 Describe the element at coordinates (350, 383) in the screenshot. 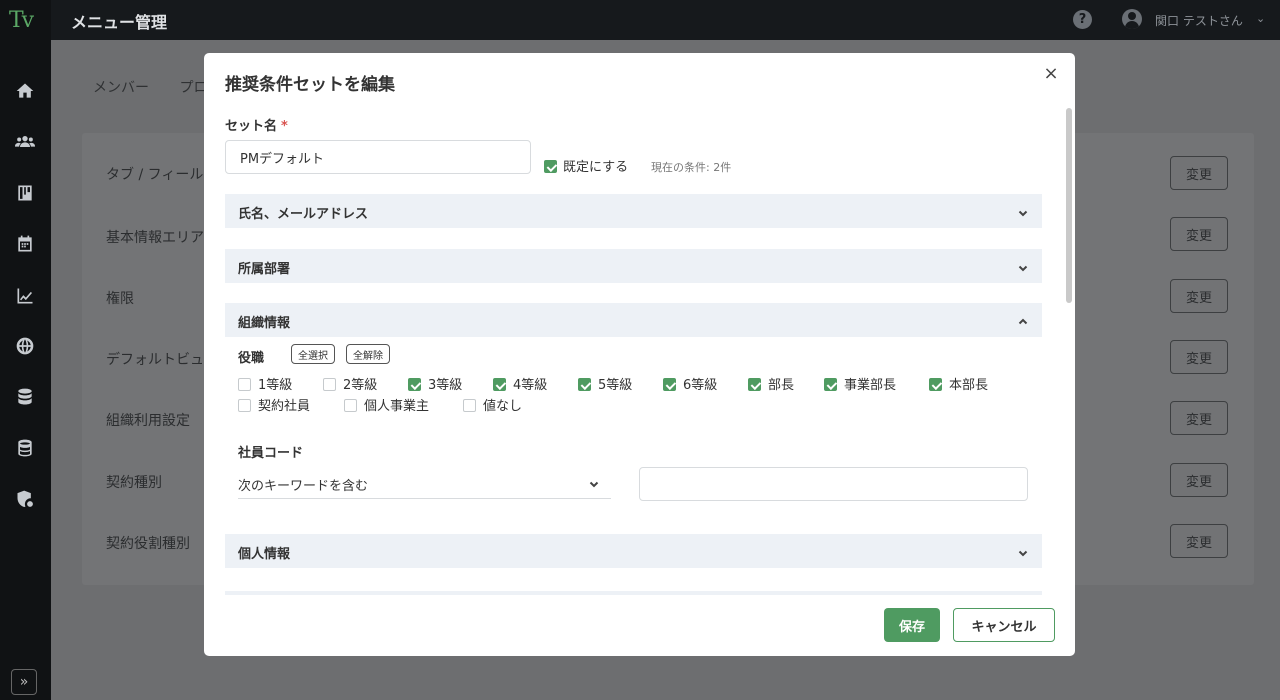

I see `position-option-2: 2等級` at that location.